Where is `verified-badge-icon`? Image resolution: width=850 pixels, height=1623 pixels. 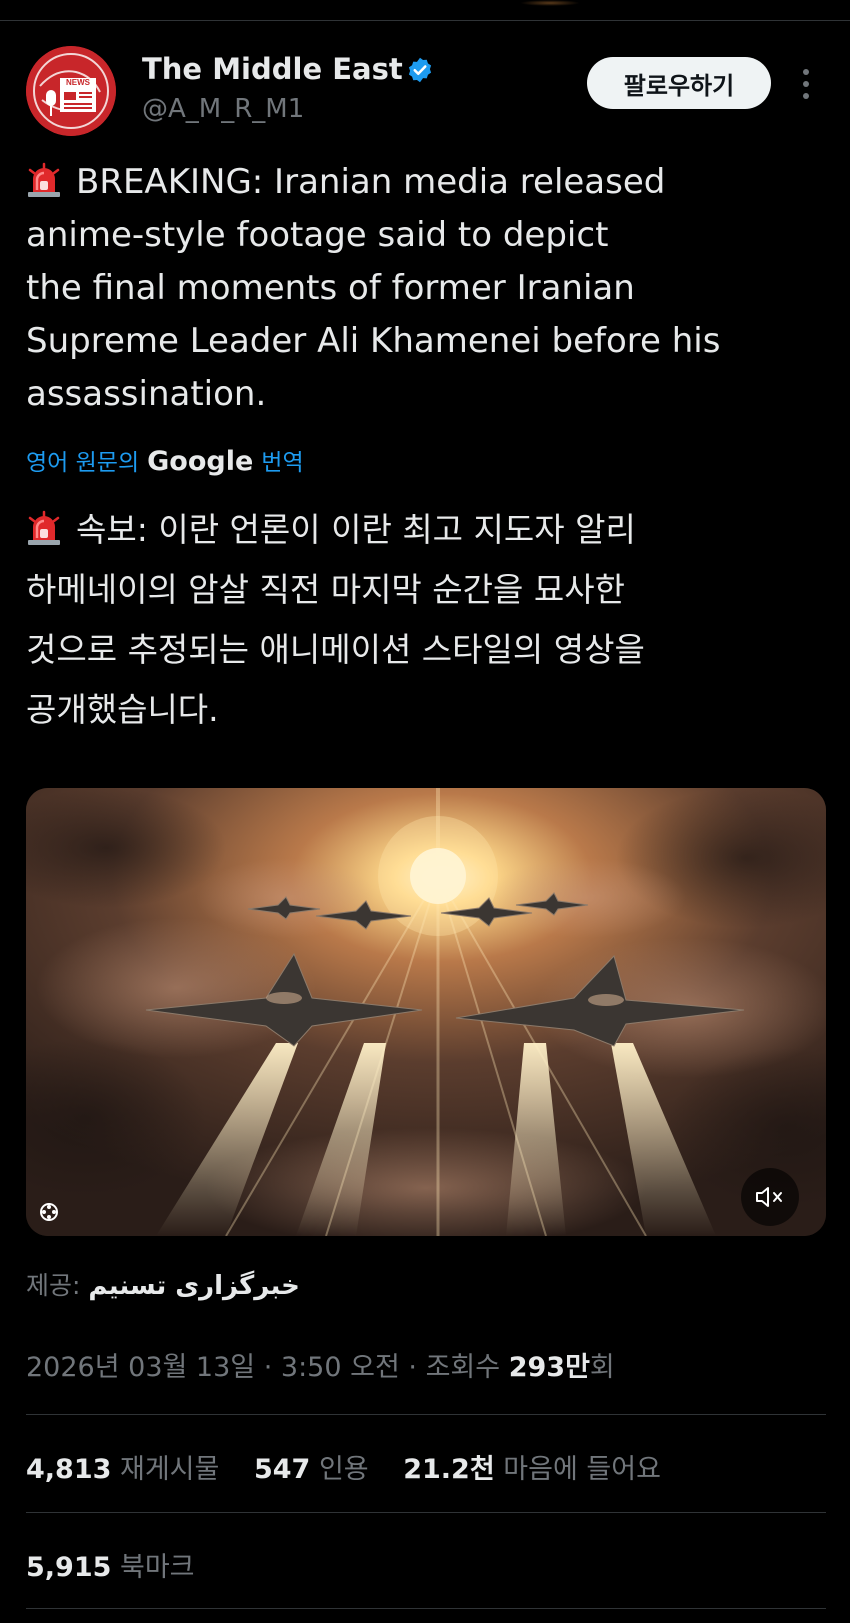
verified-badge-icon is located at coordinates (420, 70).